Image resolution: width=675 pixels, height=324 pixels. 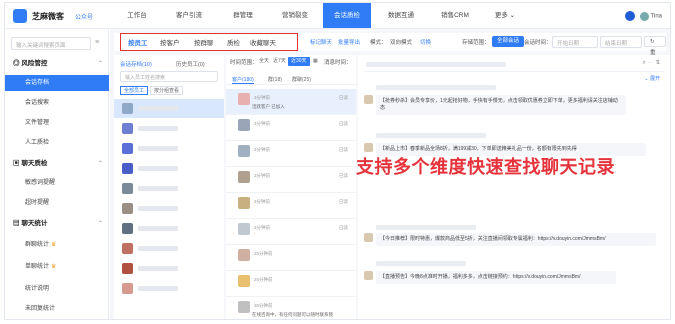 I want to click on chip-all-staff: 全部员工, so click(x=134, y=90).